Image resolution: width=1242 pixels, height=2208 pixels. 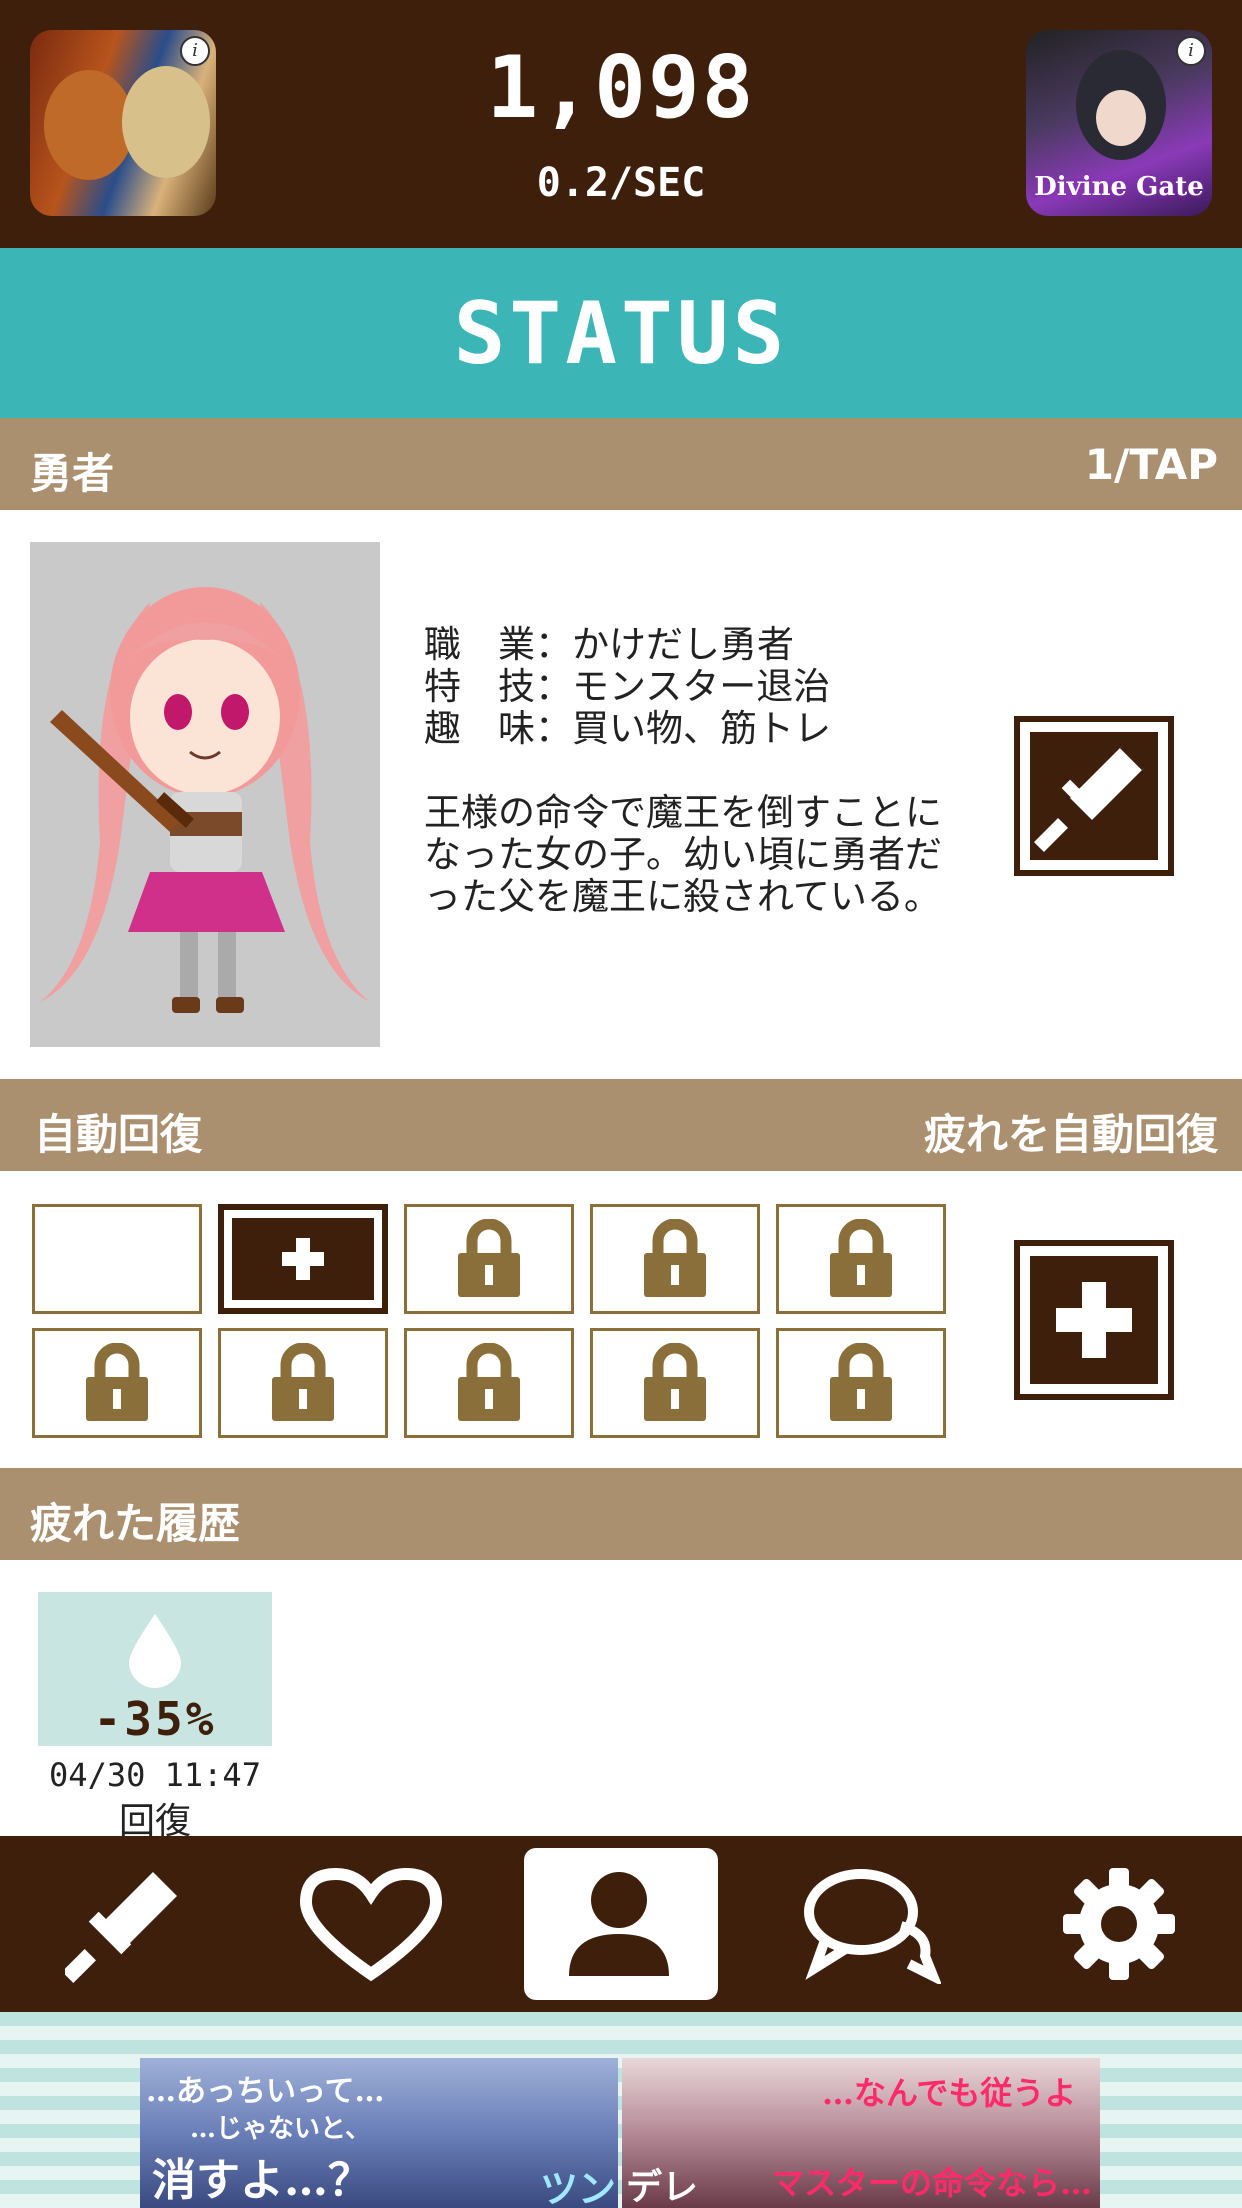 I want to click on equip-weapon-button, so click(x=1094, y=796).